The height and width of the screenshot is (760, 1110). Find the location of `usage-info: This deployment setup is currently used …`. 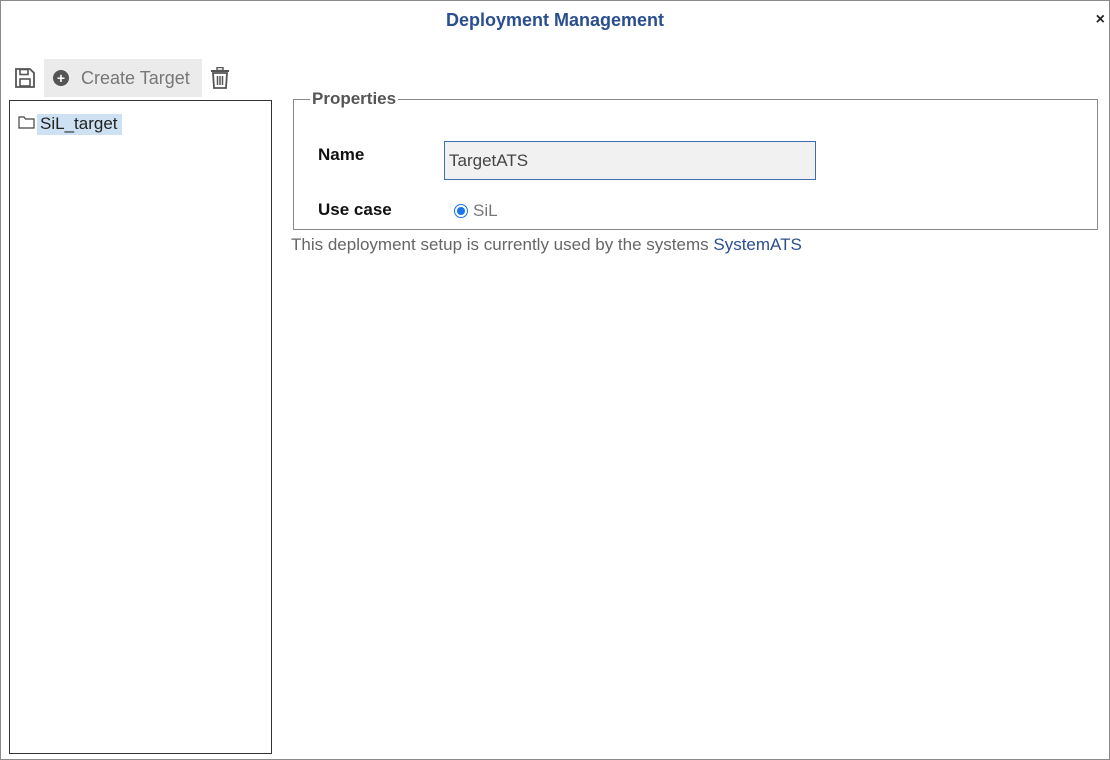

usage-info: This deployment setup is currently used … is located at coordinates (546, 245).